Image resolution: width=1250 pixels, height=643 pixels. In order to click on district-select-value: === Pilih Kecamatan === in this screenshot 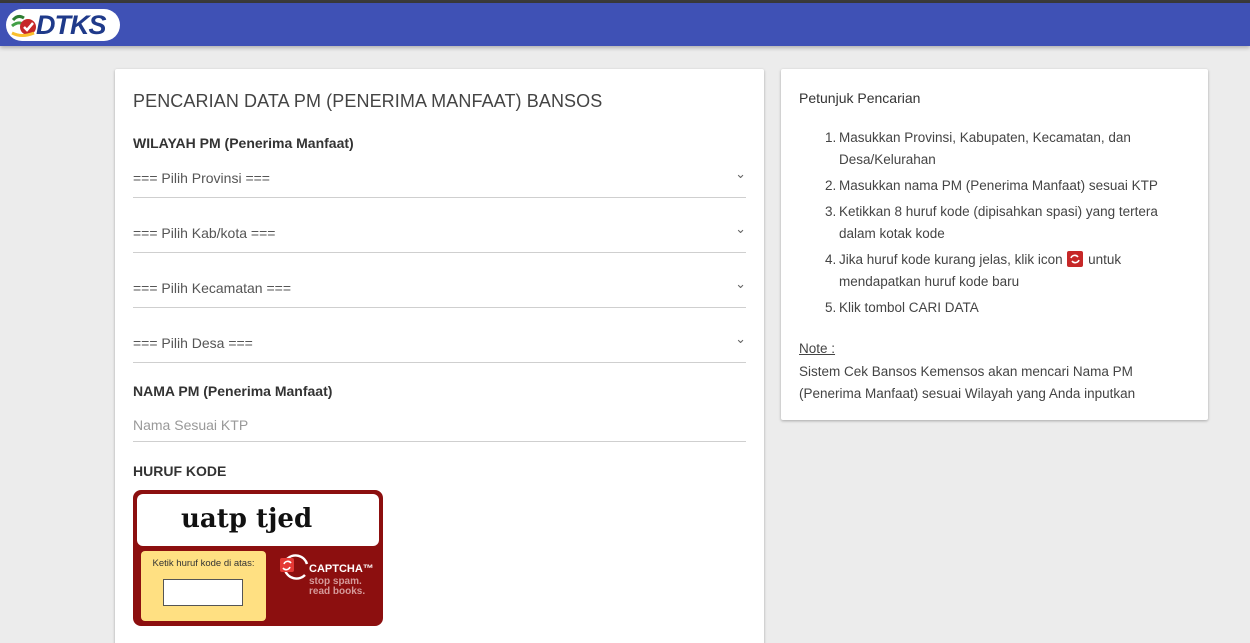, I will do `click(212, 288)`.